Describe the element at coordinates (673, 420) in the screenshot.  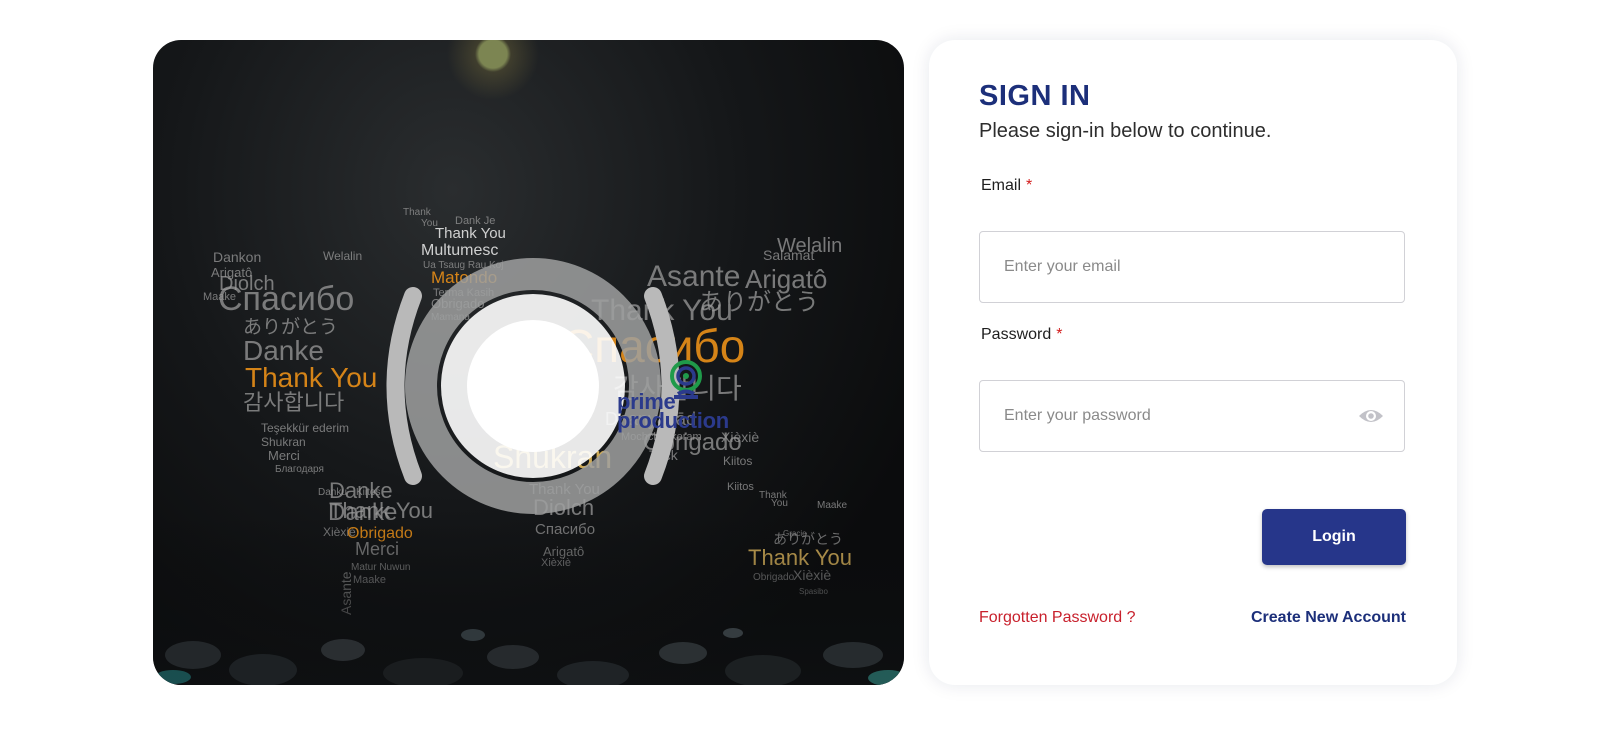
I see `brand-line-production: production` at that location.